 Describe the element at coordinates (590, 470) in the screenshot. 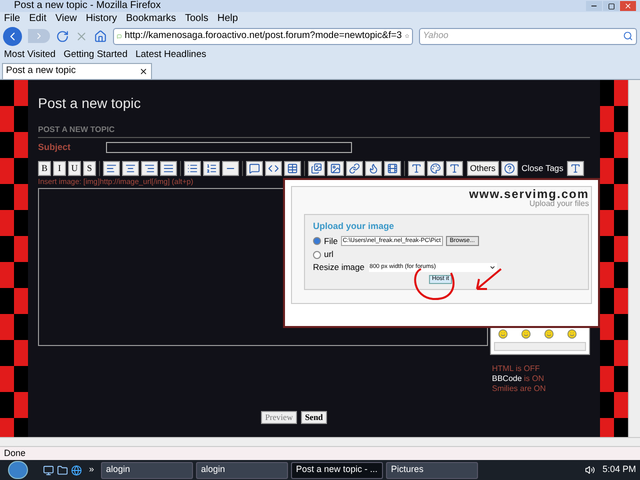

I see `volume-icon` at that location.